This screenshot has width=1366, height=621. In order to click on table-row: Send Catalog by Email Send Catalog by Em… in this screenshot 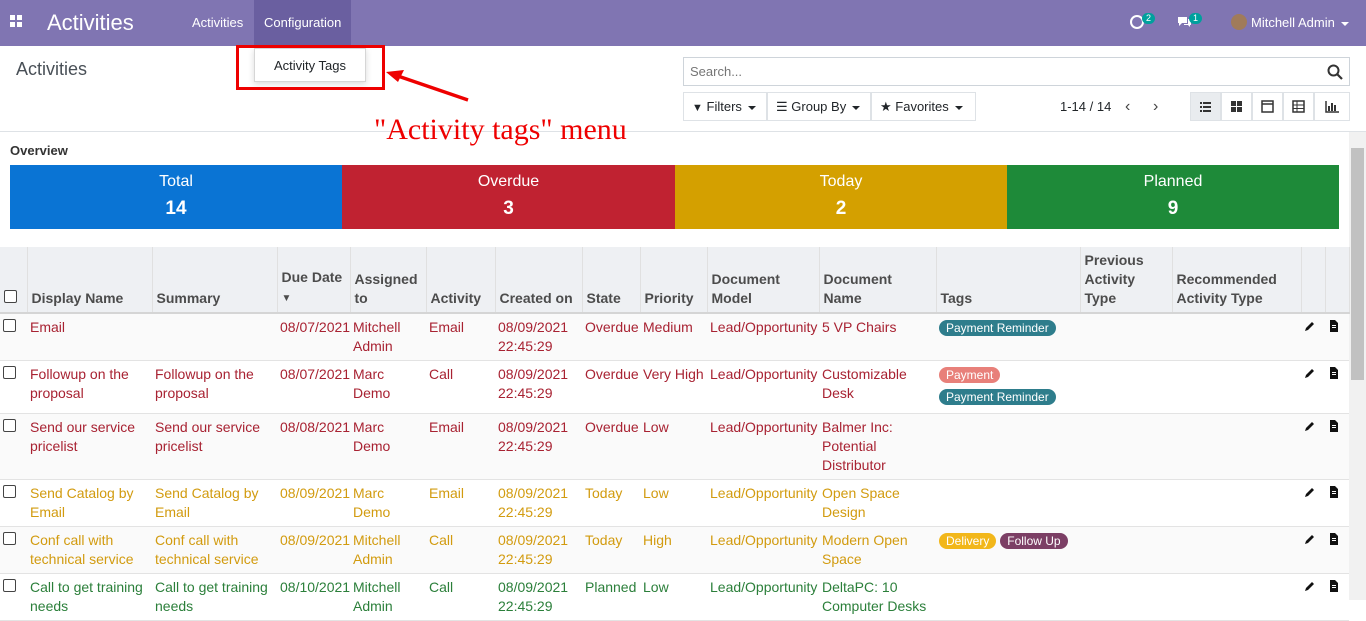, I will do `click(674, 503)`.